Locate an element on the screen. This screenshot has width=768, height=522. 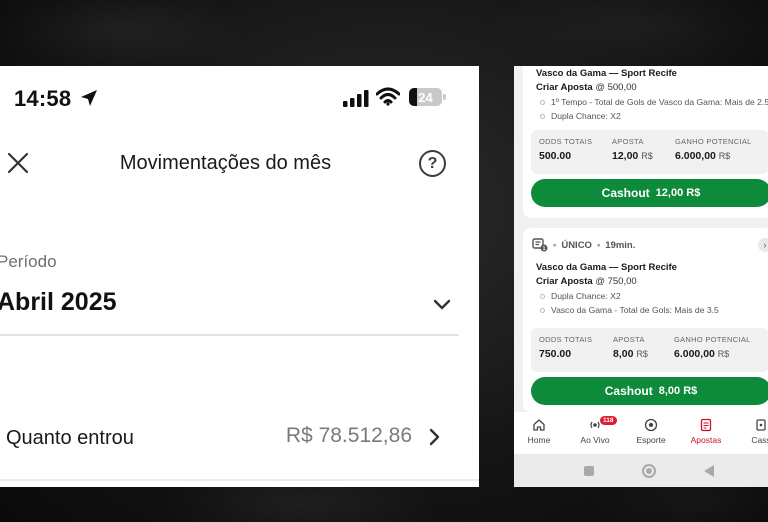
income-label: Quanto entrou is located at coordinates (70, 438).